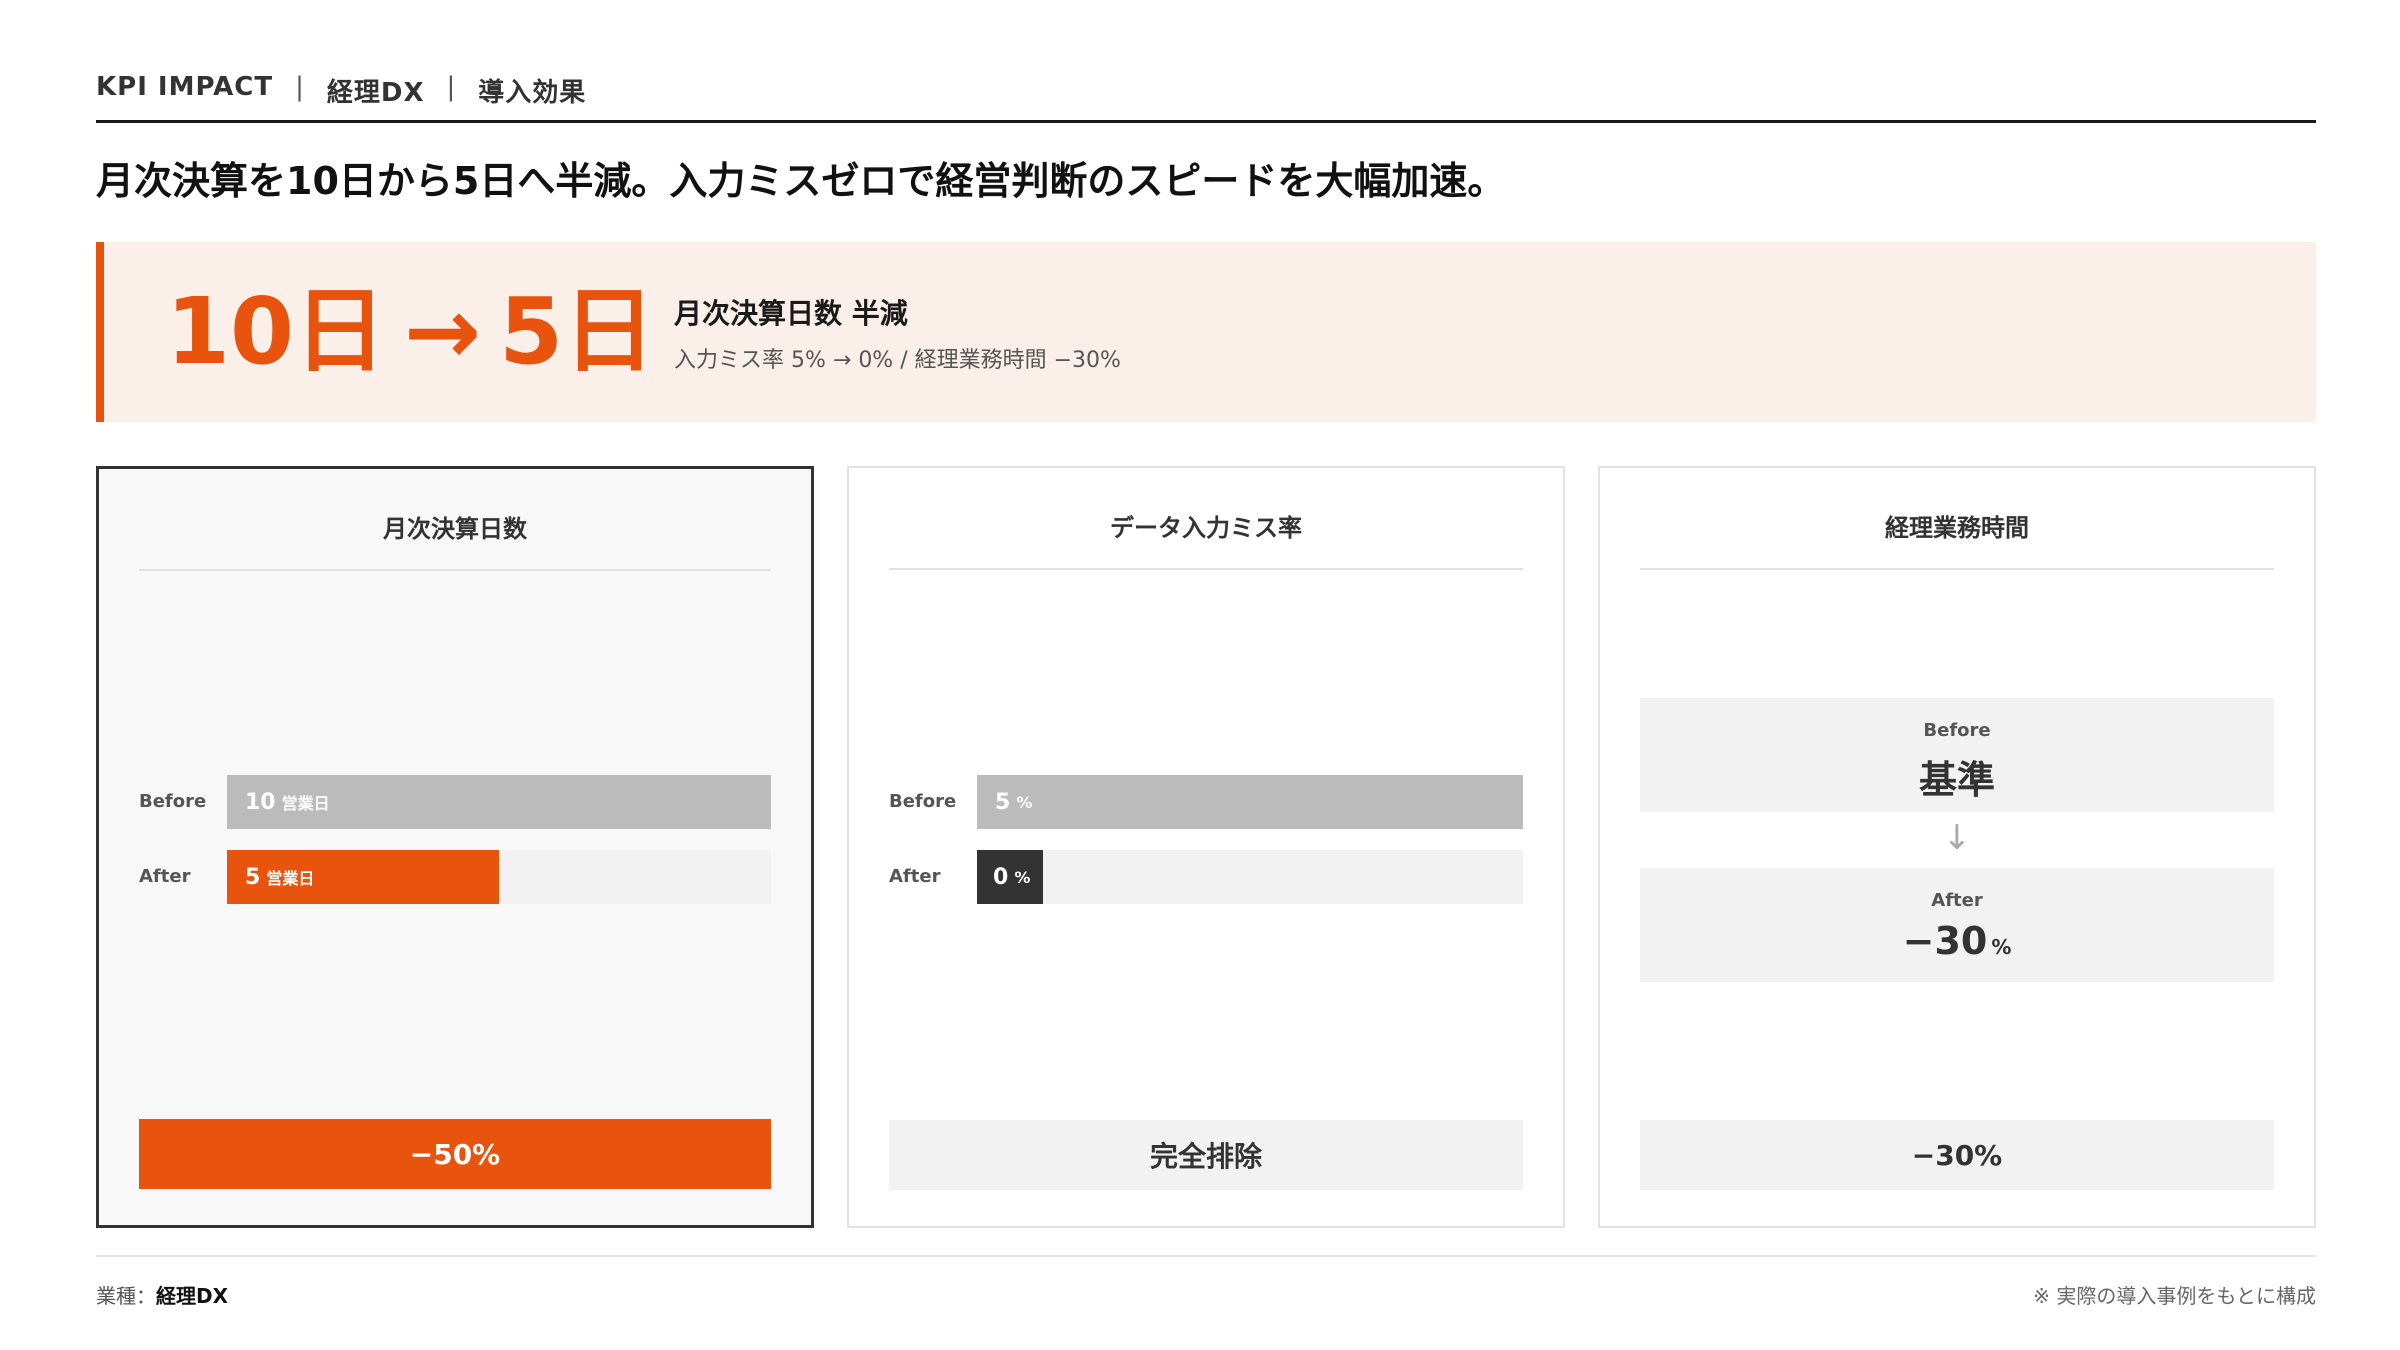 This screenshot has height=1350, width=2400. What do you see at coordinates (1957, 755) in the screenshot?
I see `stat-before: Before 基準` at bounding box center [1957, 755].